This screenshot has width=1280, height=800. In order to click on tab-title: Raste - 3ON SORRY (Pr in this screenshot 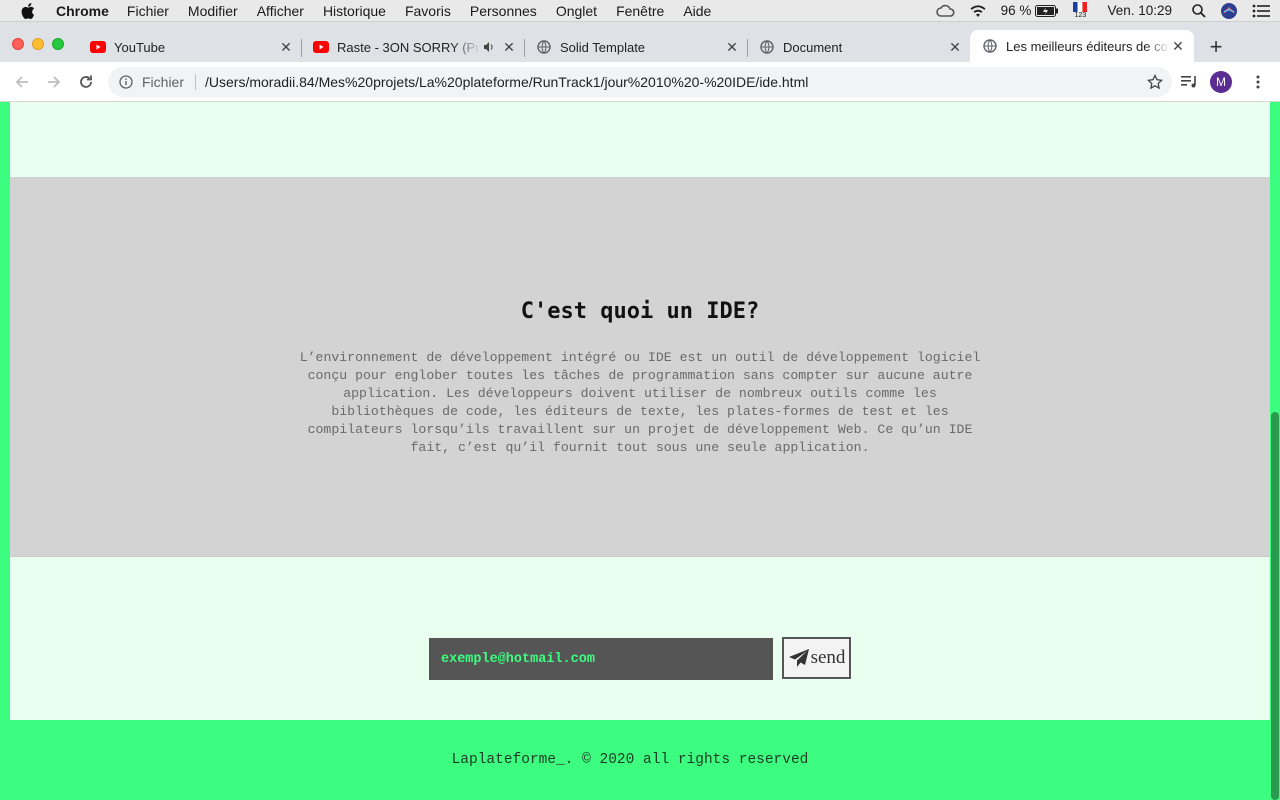, I will do `click(408, 47)`.